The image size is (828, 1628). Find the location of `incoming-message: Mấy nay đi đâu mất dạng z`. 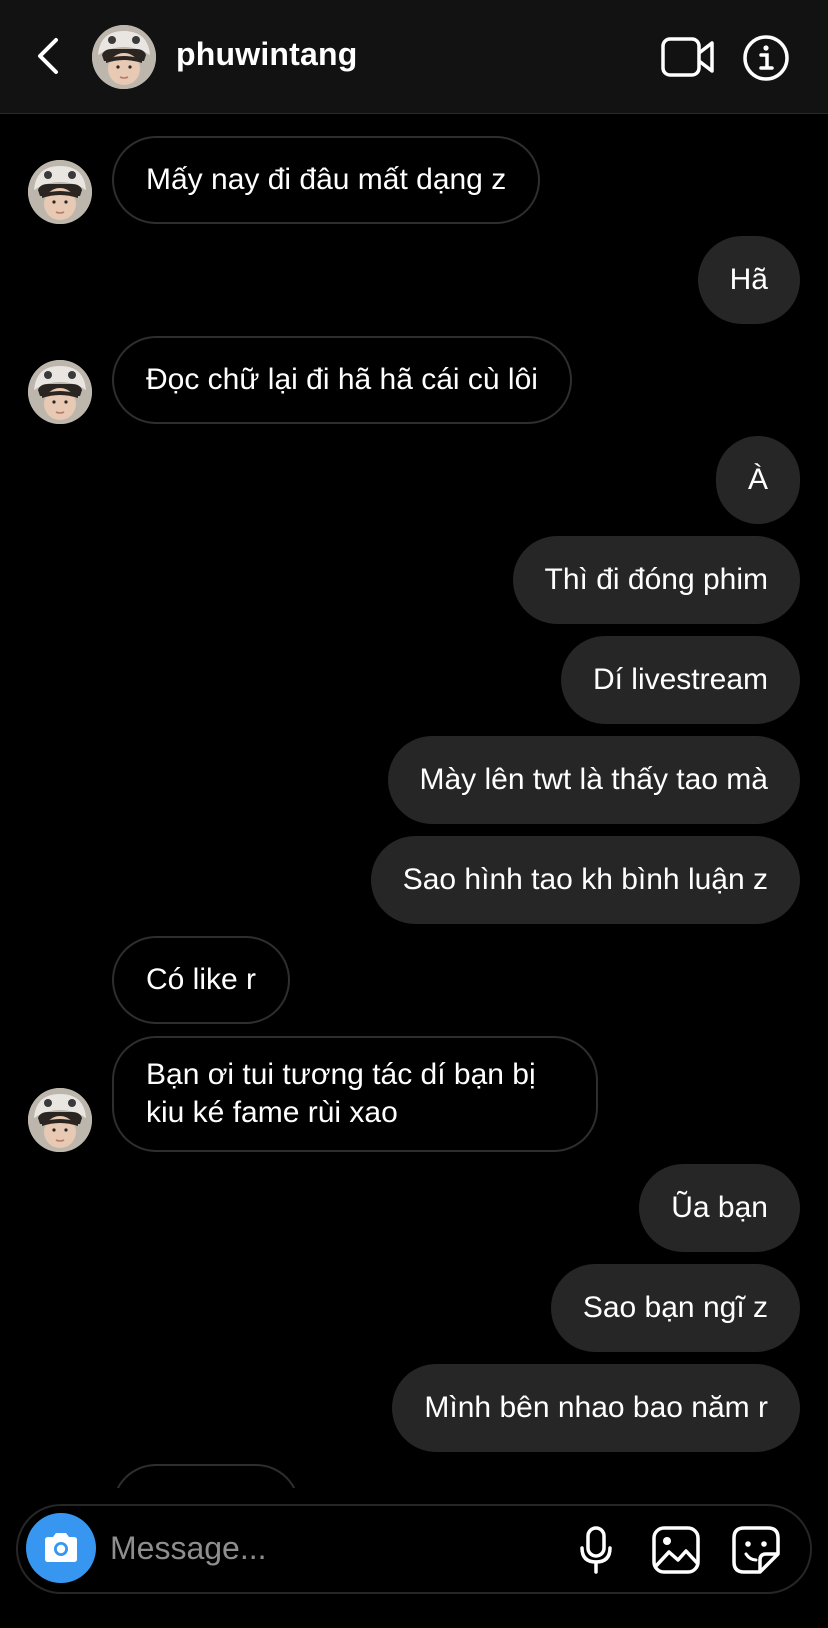

incoming-message: Mấy nay đi đâu mất dạng z is located at coordinates (326, 180).